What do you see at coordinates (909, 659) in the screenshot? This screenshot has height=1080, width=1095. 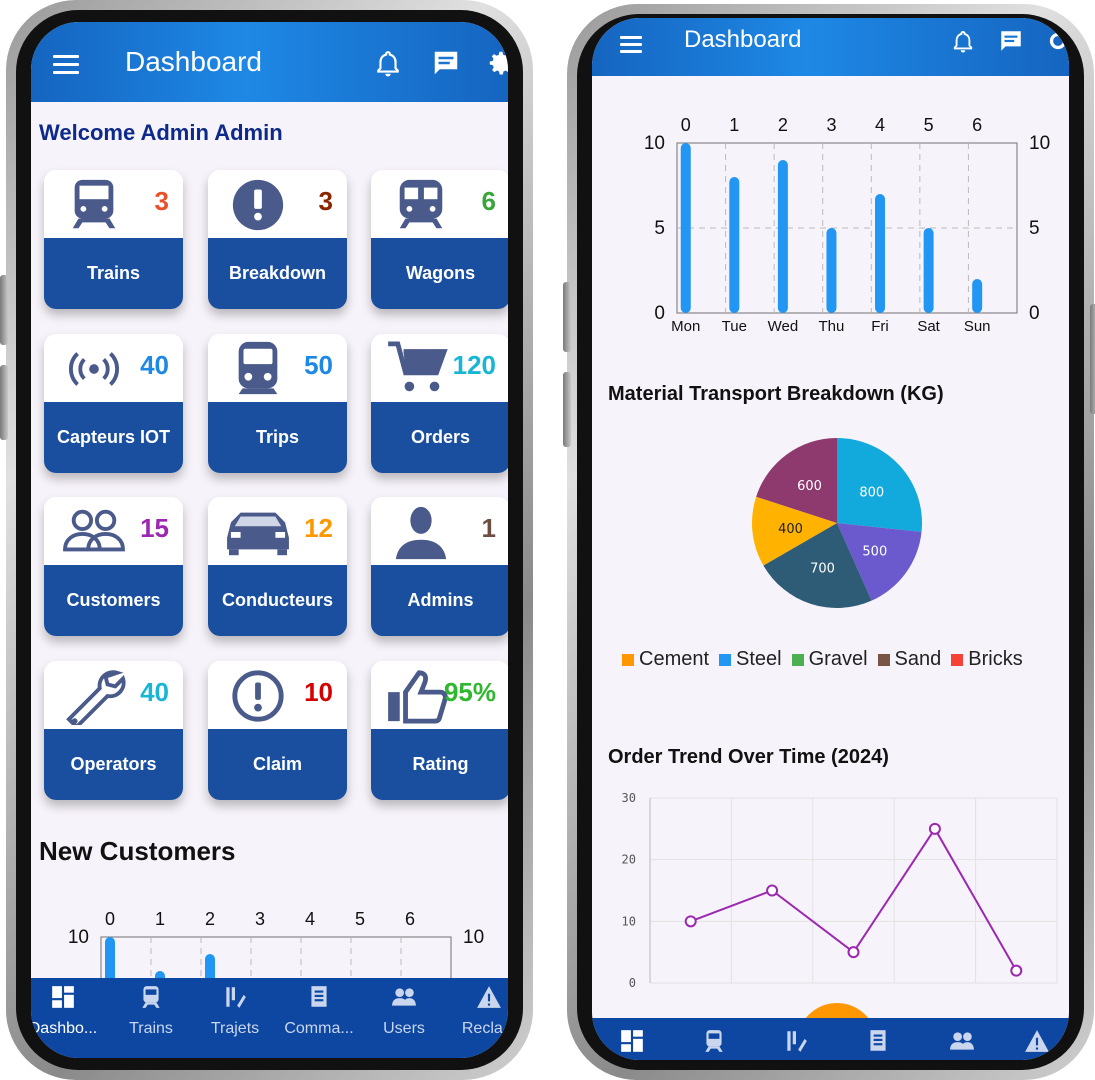 I see `legend-item-sand: Sand` at bounding box center [909, 659].